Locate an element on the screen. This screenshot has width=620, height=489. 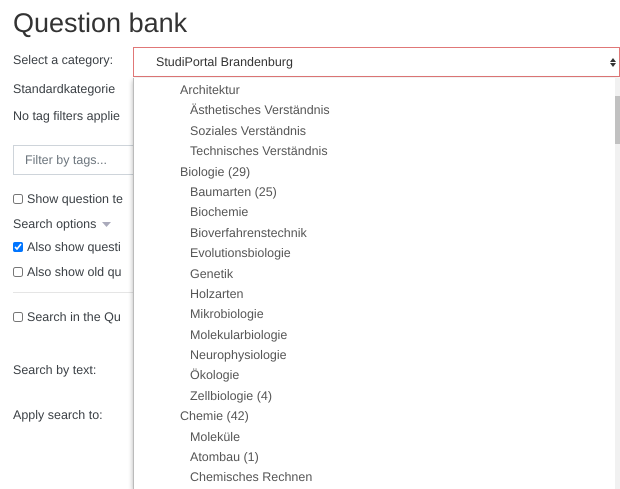
checkbox-label: Also show old qu is located at coordinates (74, 271).